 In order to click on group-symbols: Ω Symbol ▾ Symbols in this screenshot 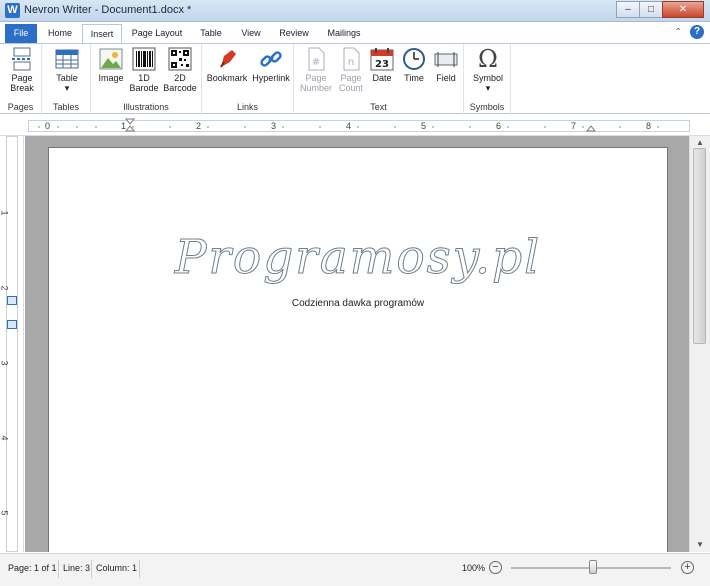, I will do `click(487, 79)`.